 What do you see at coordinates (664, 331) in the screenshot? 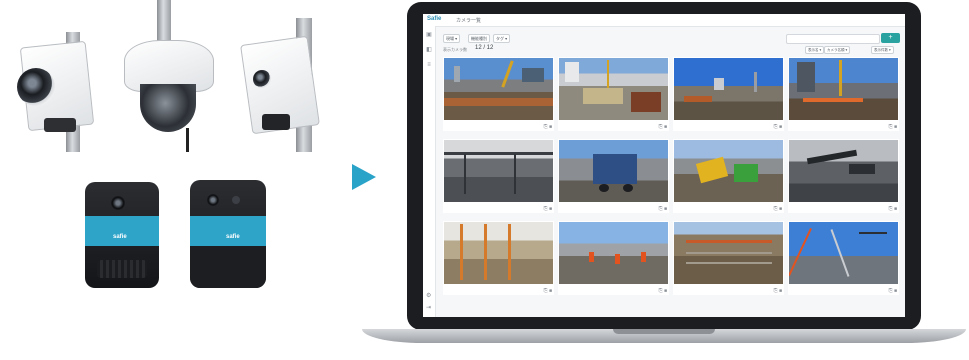
I see `laptop-notch` at bounding box center [664, 331].